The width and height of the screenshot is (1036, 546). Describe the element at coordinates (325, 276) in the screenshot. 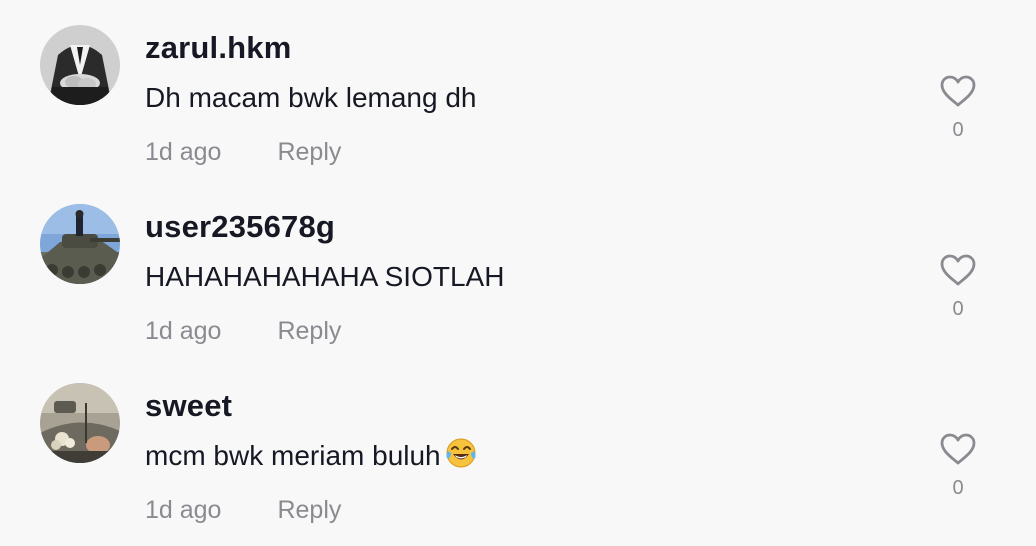

I see `comment-text: HAHAHAHAHAHA SIOTLAH` at that location.